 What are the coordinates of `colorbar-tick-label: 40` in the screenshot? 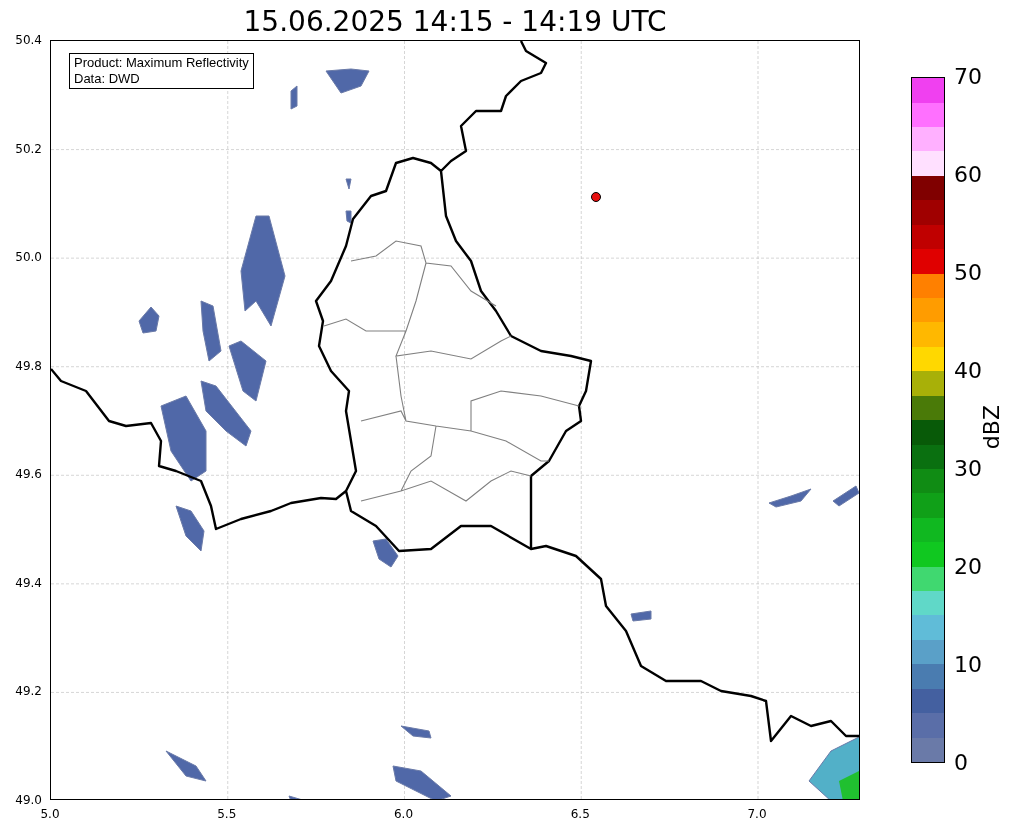 It's located at (968, 371).